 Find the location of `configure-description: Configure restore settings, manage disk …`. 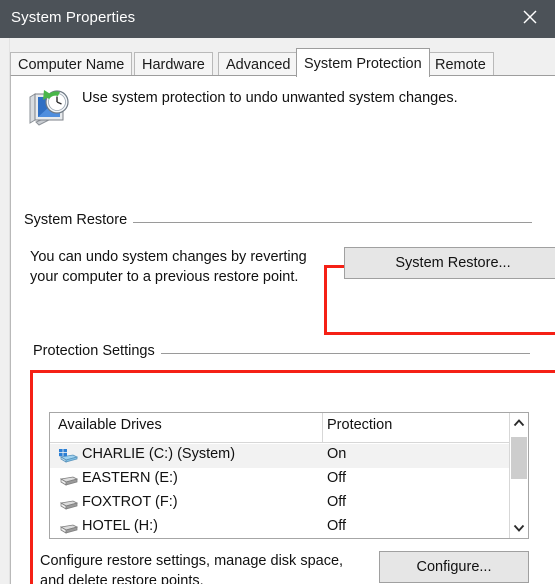

configure-description: Configure restore settings, manage disk … is located at coordinates (191, 567).